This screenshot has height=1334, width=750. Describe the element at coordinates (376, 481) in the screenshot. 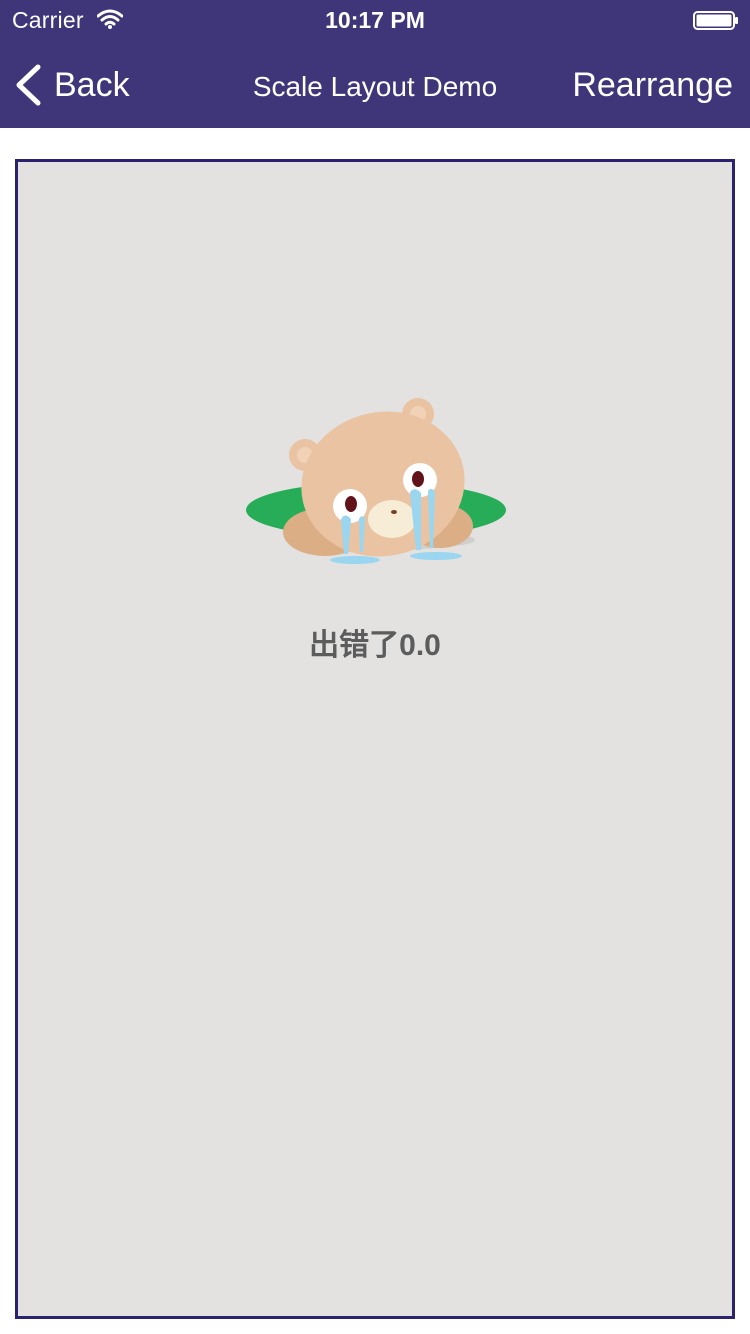

I see `crying-bear-icon` at that location.